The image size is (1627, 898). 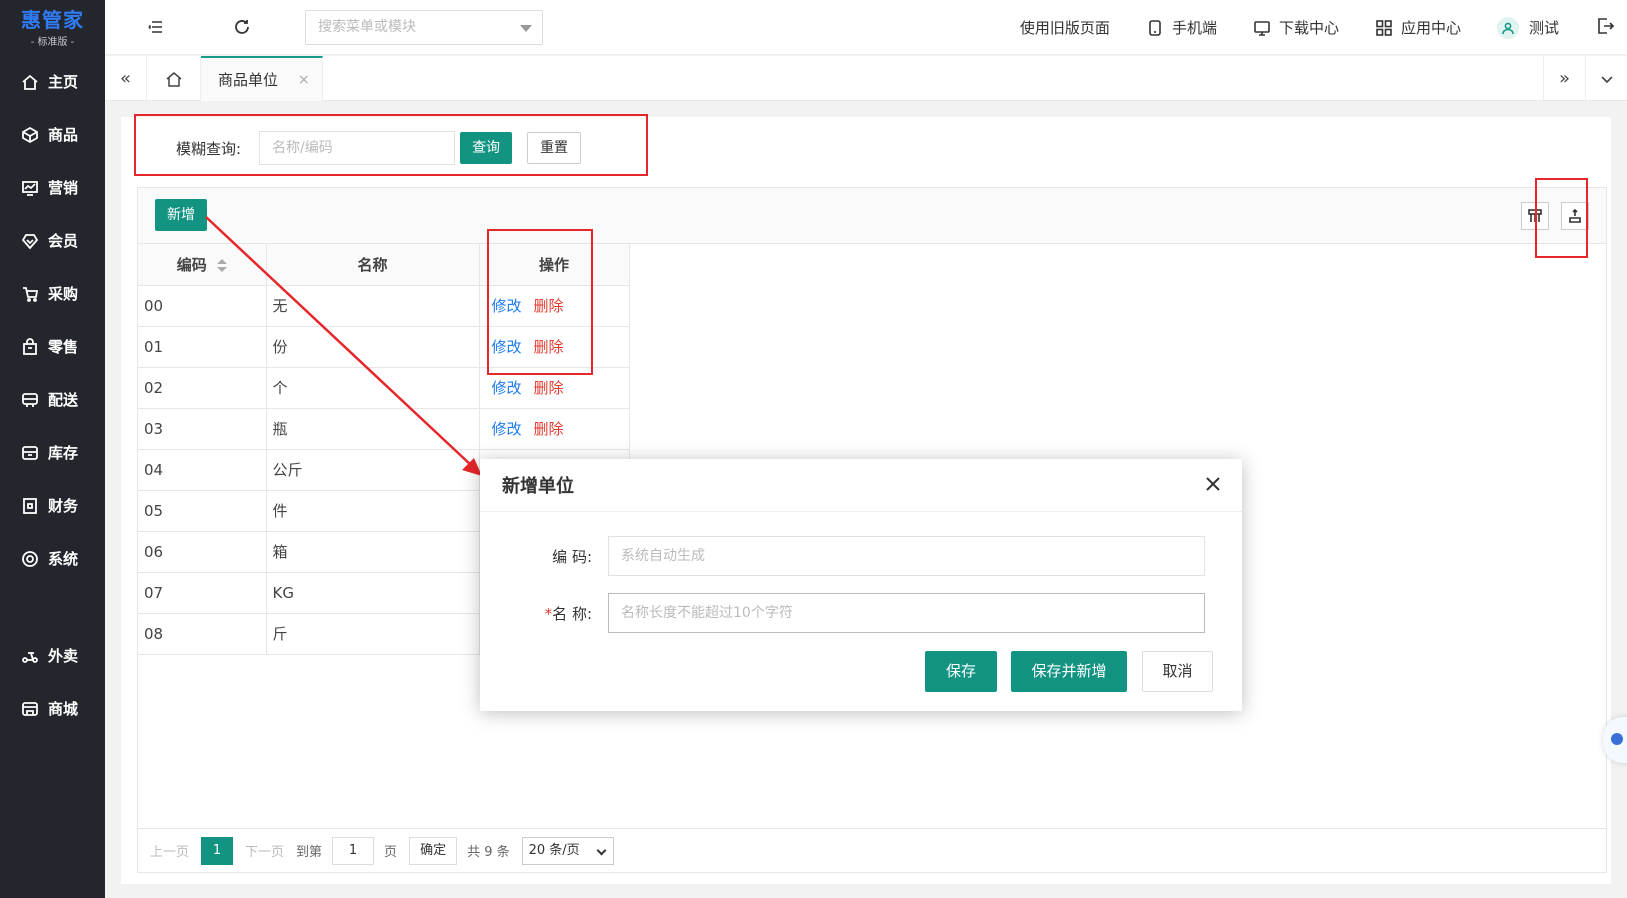 I want to click on sidebar-item-label: 会员, so click(x=63, y=241).